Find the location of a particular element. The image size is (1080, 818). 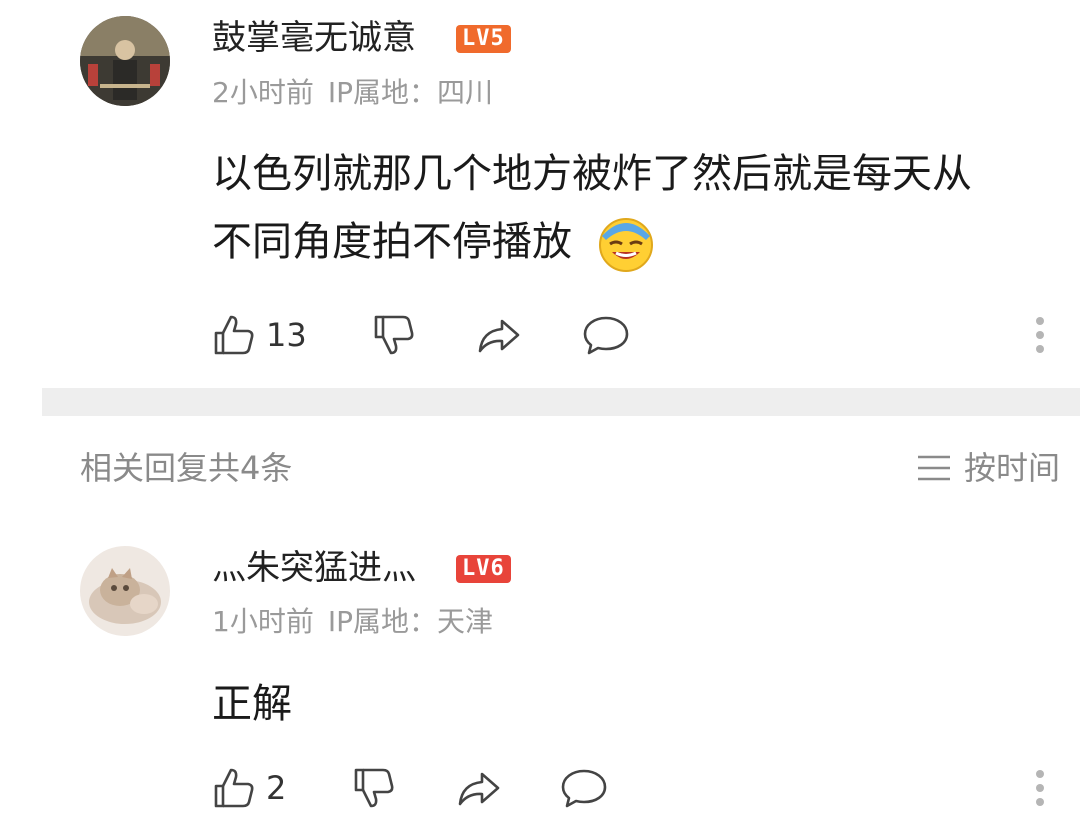

reply-level-badge: LV6 is located at coordinates (483, 569).